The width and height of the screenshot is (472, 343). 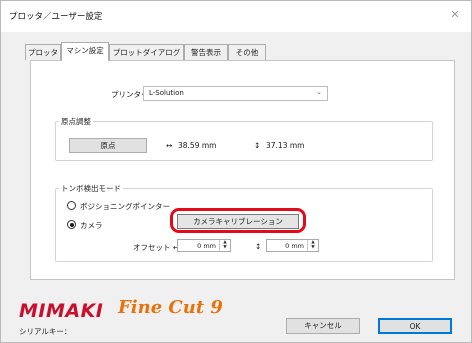 I want to click on origin-button: 原点, so click(x=108, y=145).